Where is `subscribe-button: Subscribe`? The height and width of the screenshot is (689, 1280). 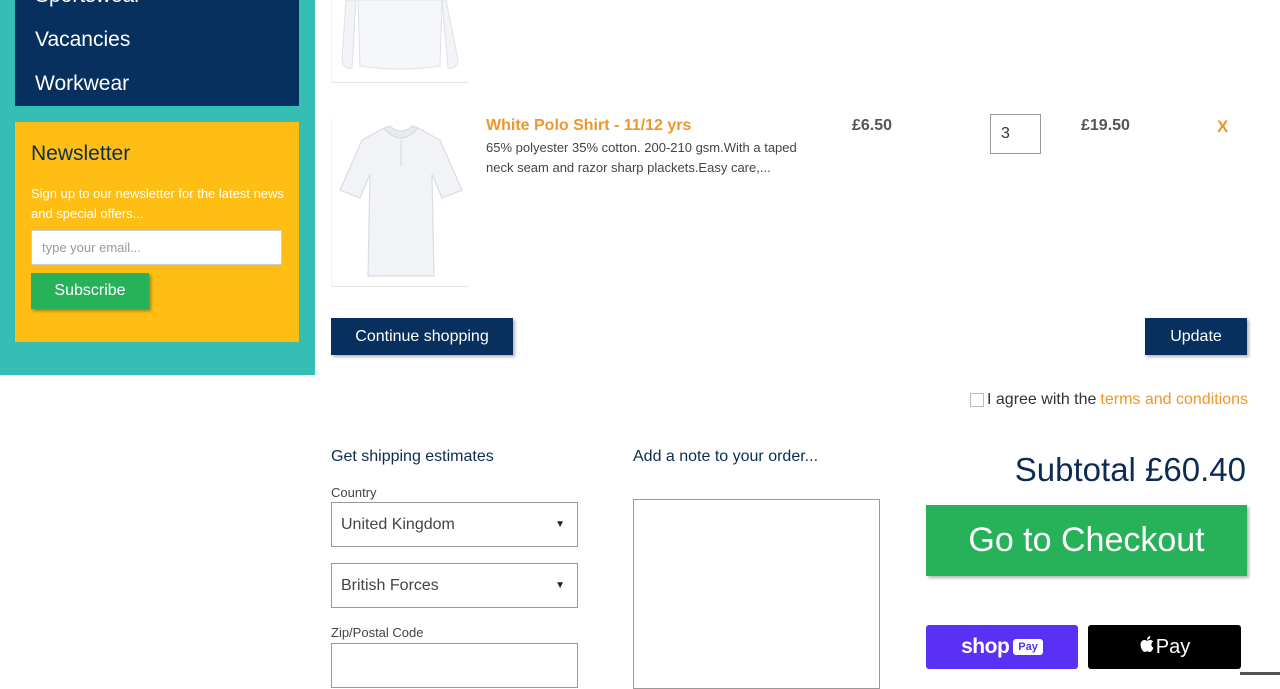 subscribe-button: Subscribe is located at coordinates (90, 291).